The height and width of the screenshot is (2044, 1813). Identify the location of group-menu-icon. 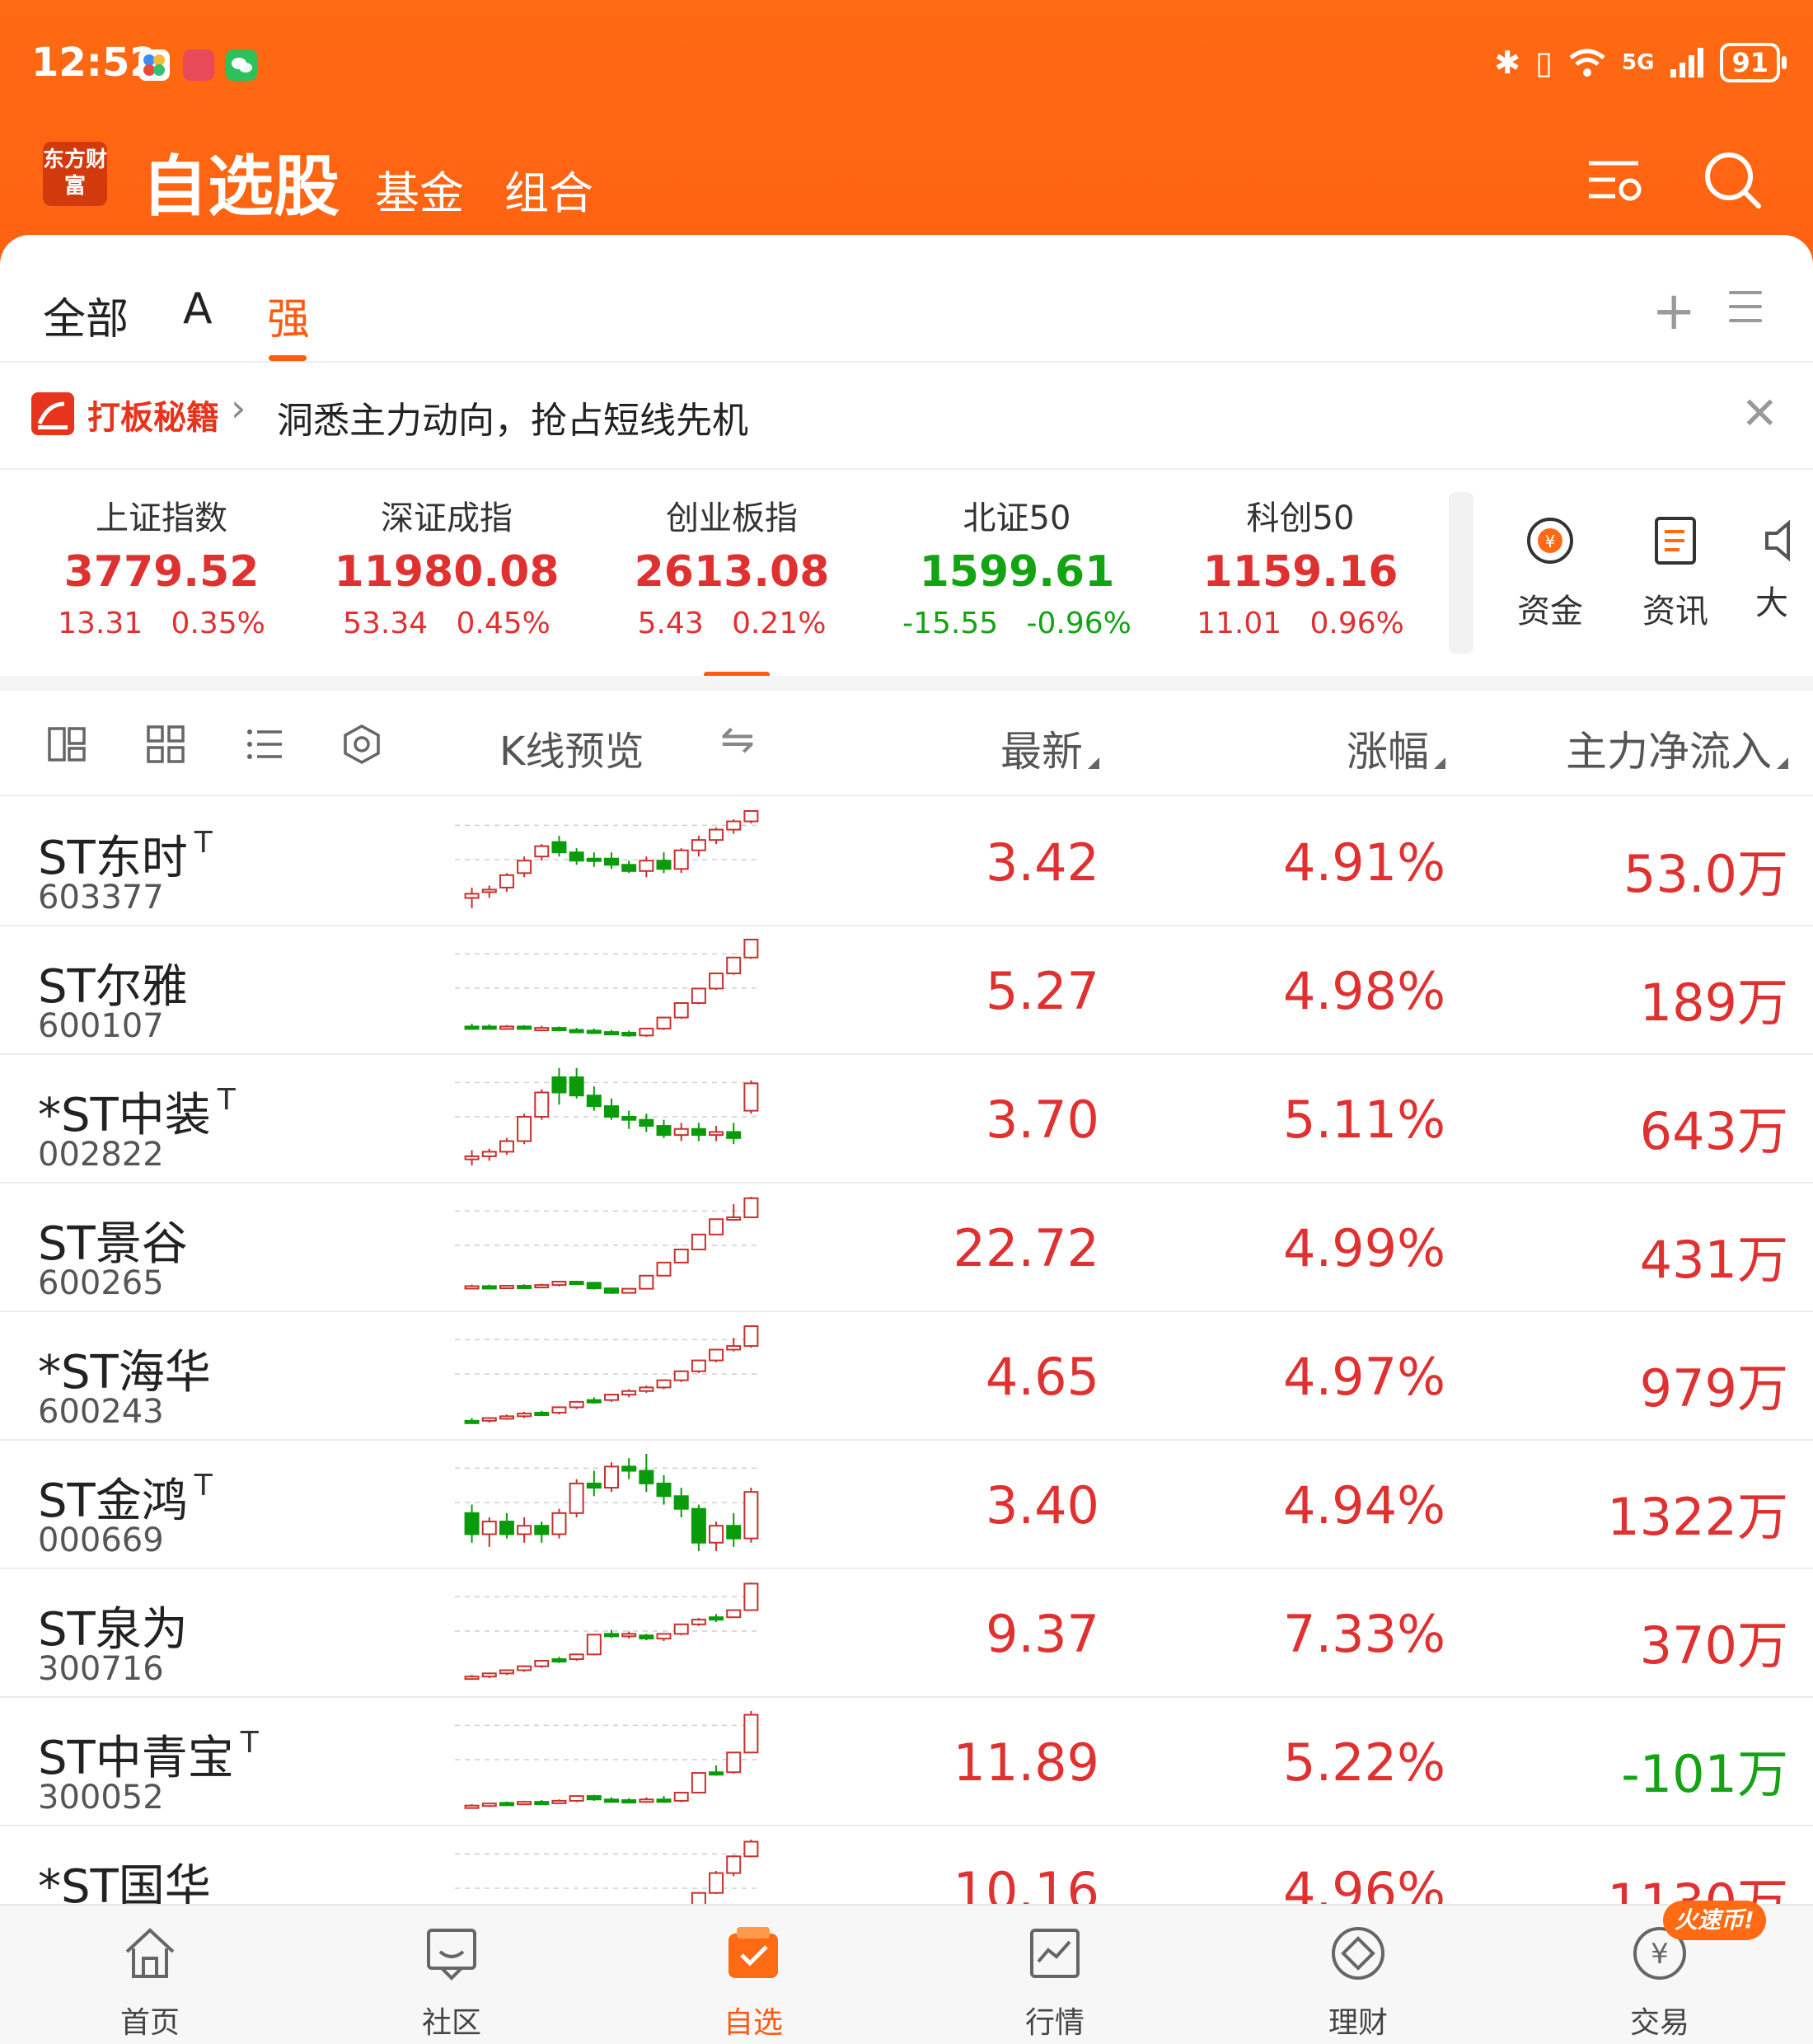
(1745, 312).